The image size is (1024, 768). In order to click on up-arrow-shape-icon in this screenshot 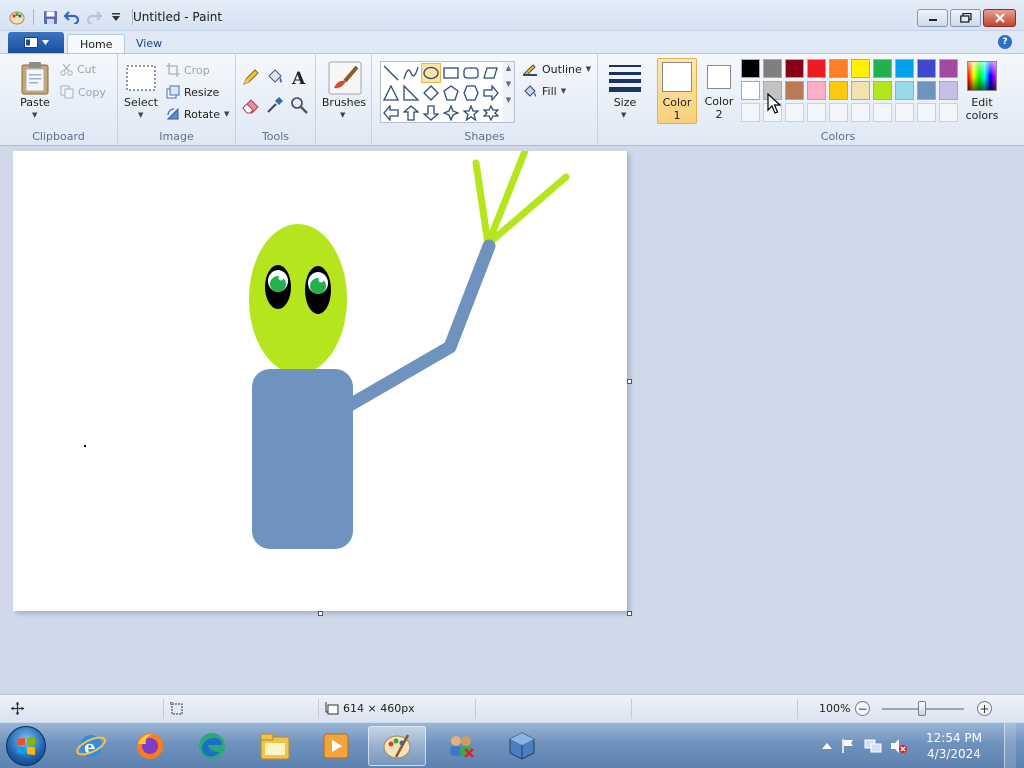, I will do `click(411, 113)`.